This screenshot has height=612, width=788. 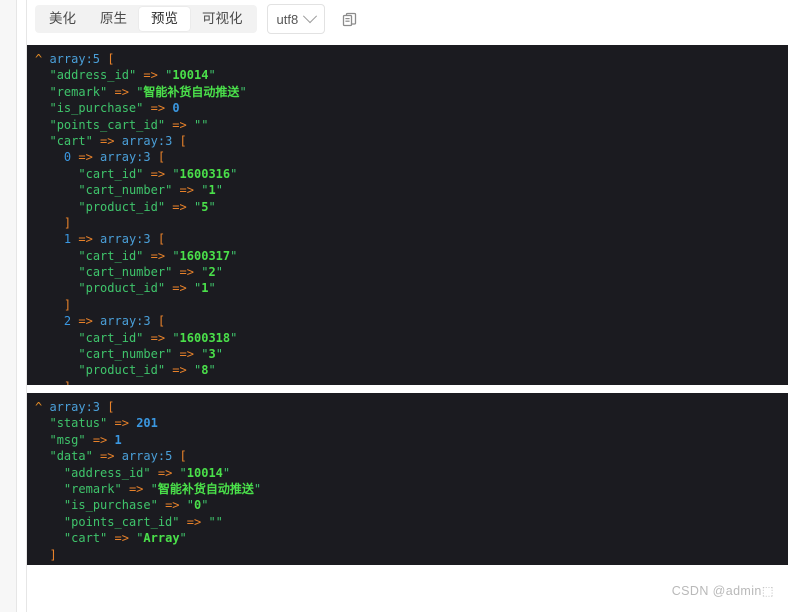 I want to click on chevron-down-icon, so click(x=310, y=16).